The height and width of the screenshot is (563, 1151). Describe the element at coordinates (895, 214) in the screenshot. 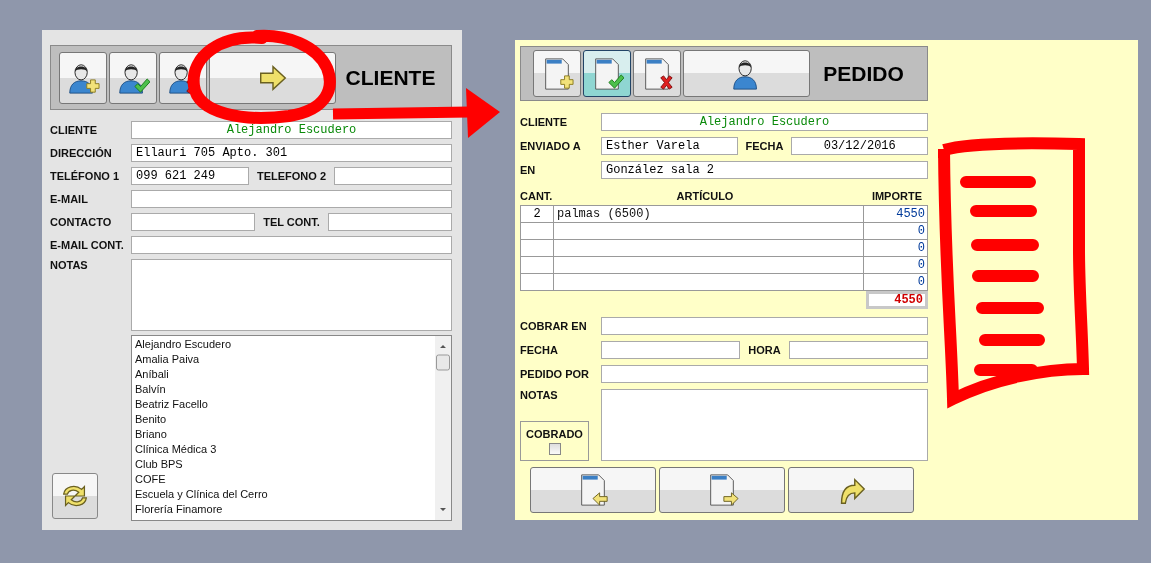

I see `table-cell: 4550` at that location.